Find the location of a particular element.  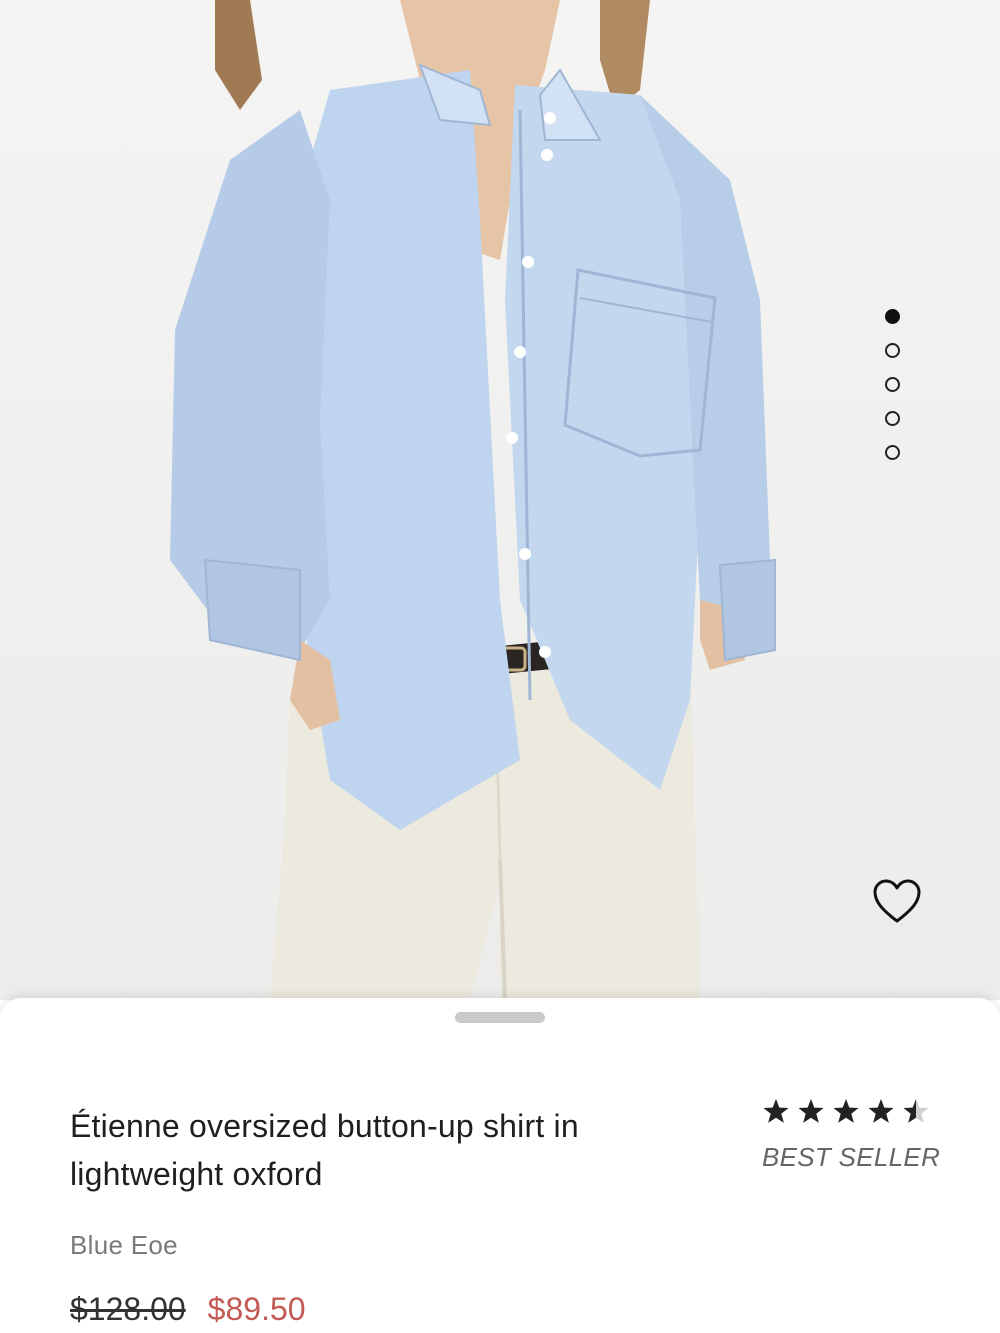

original-price: $128.00 is located at coordinates (128, 1309).